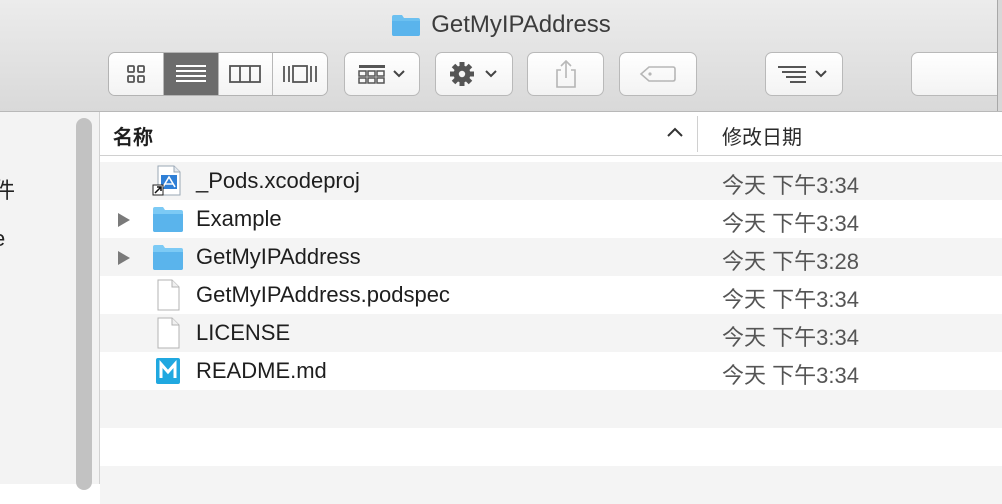 Image resolution: width=1002 pixels, height=504 pixels. I want to click on icon-grid-icon, so click(135, 74).